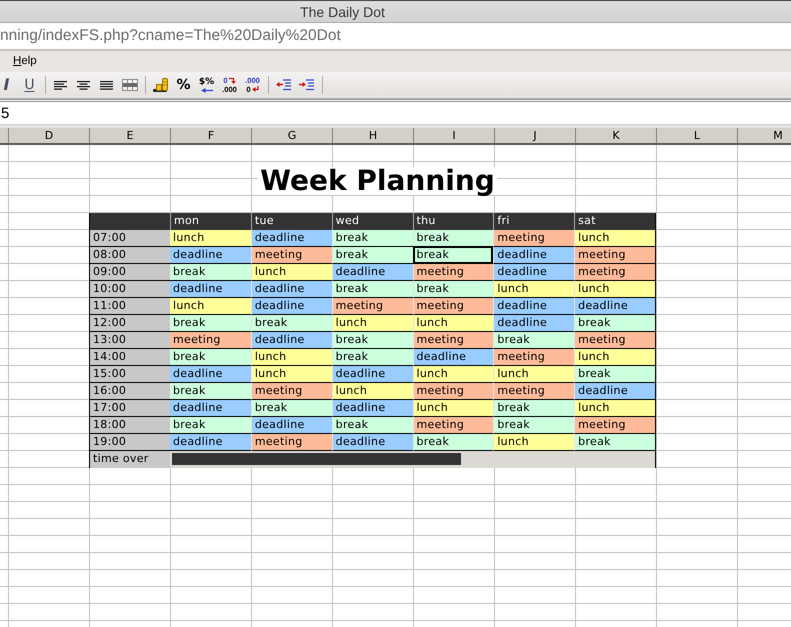 This screenshot has width=791, height=627. I want to click on time-cell: 09:00, so click(130, 272).